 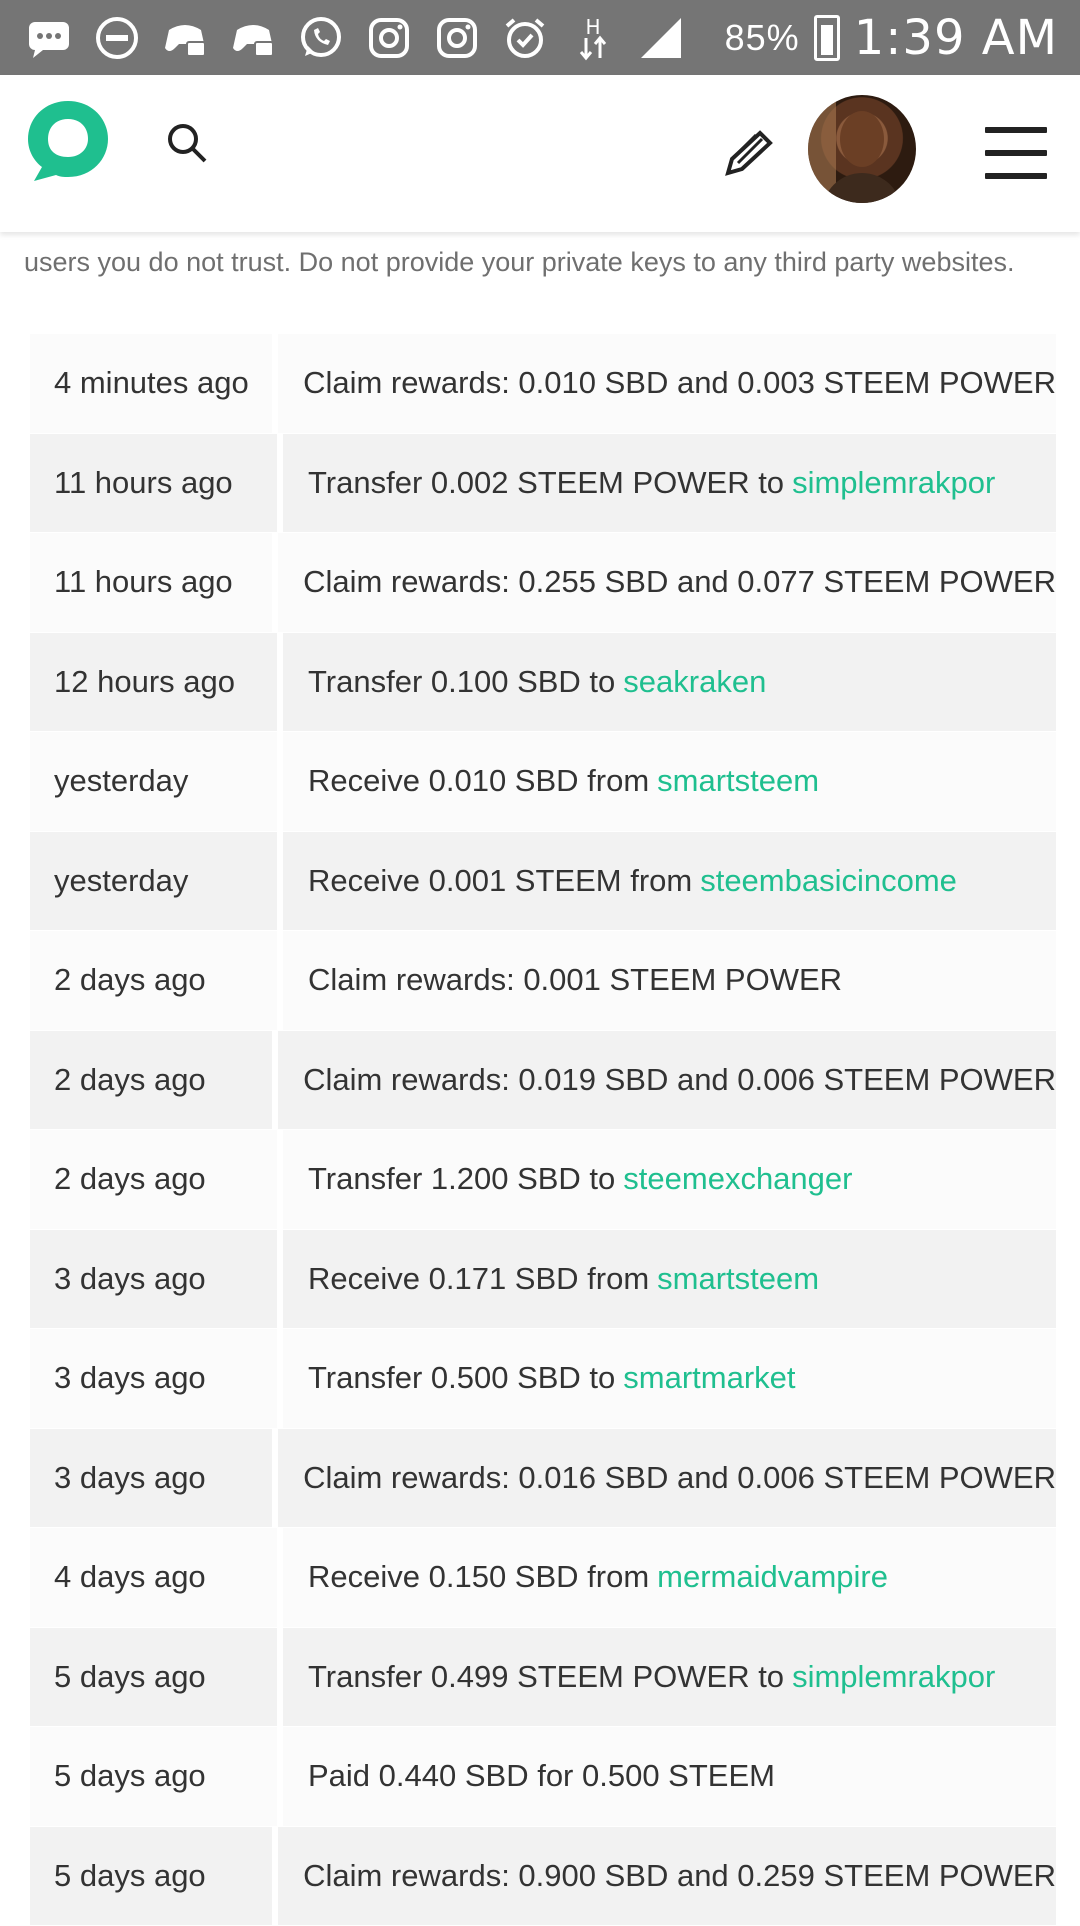 What do you see at coordinates (525, 38) in the screenshot?
I see `alarm-icon` at bounding box center [525, 38].